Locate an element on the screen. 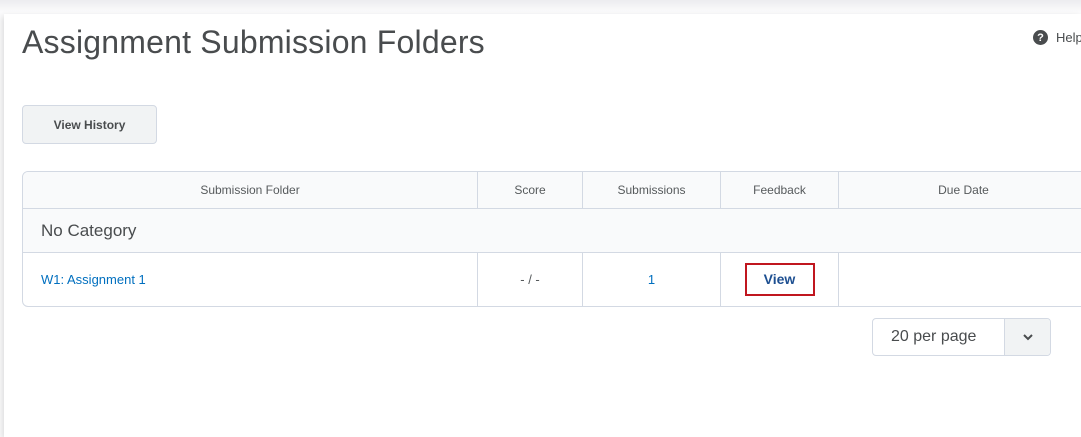 This screenshot has height=437, width=1081. category-row: No Category is located at coordinates (552, 231).